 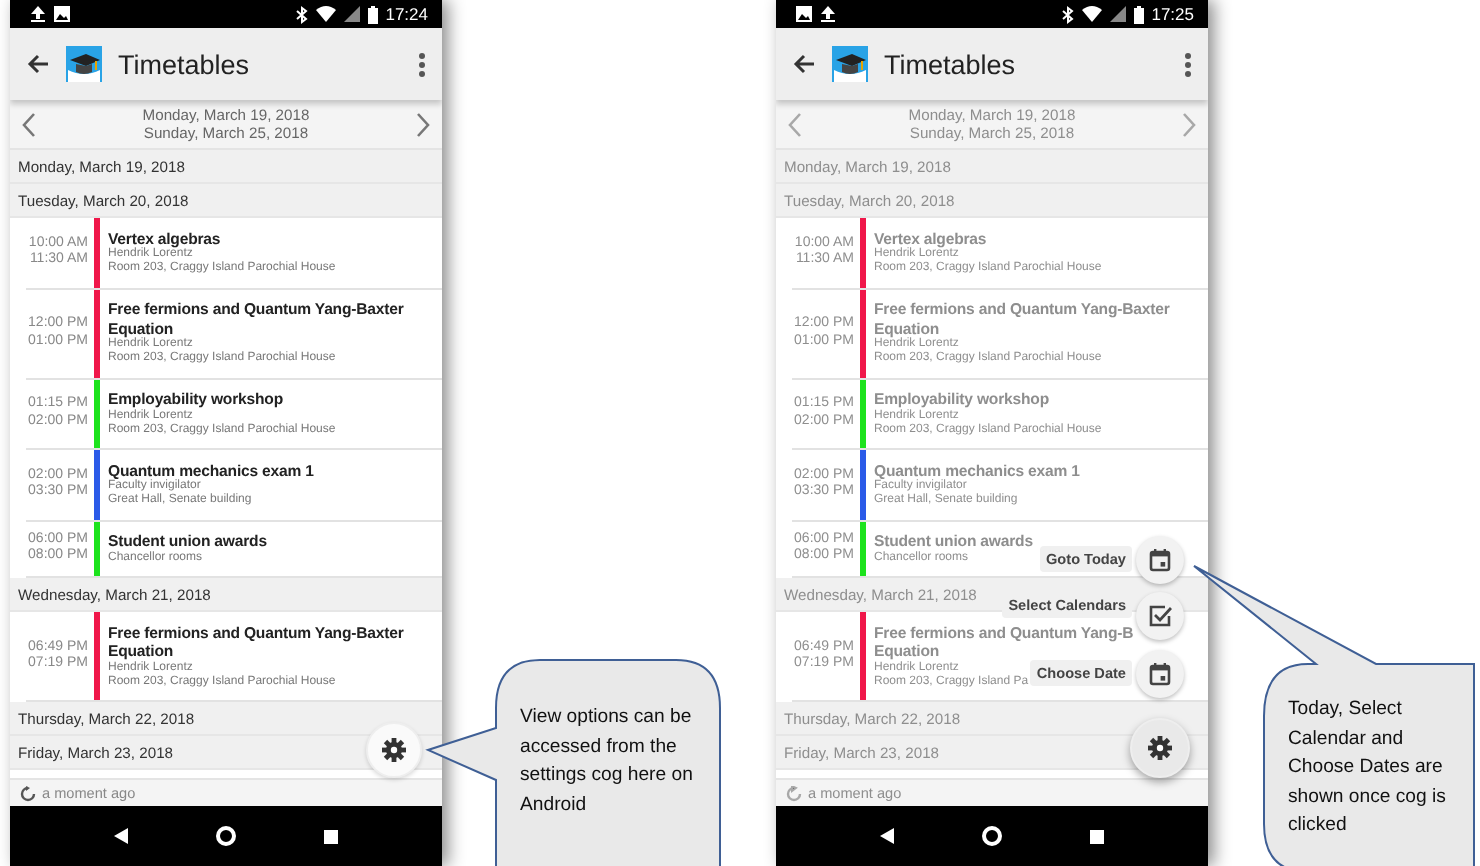 What do you see at coordinates (1160, 616) in the screenshot?
I see `checkbox-icon` at bounding box center [1160, 616].